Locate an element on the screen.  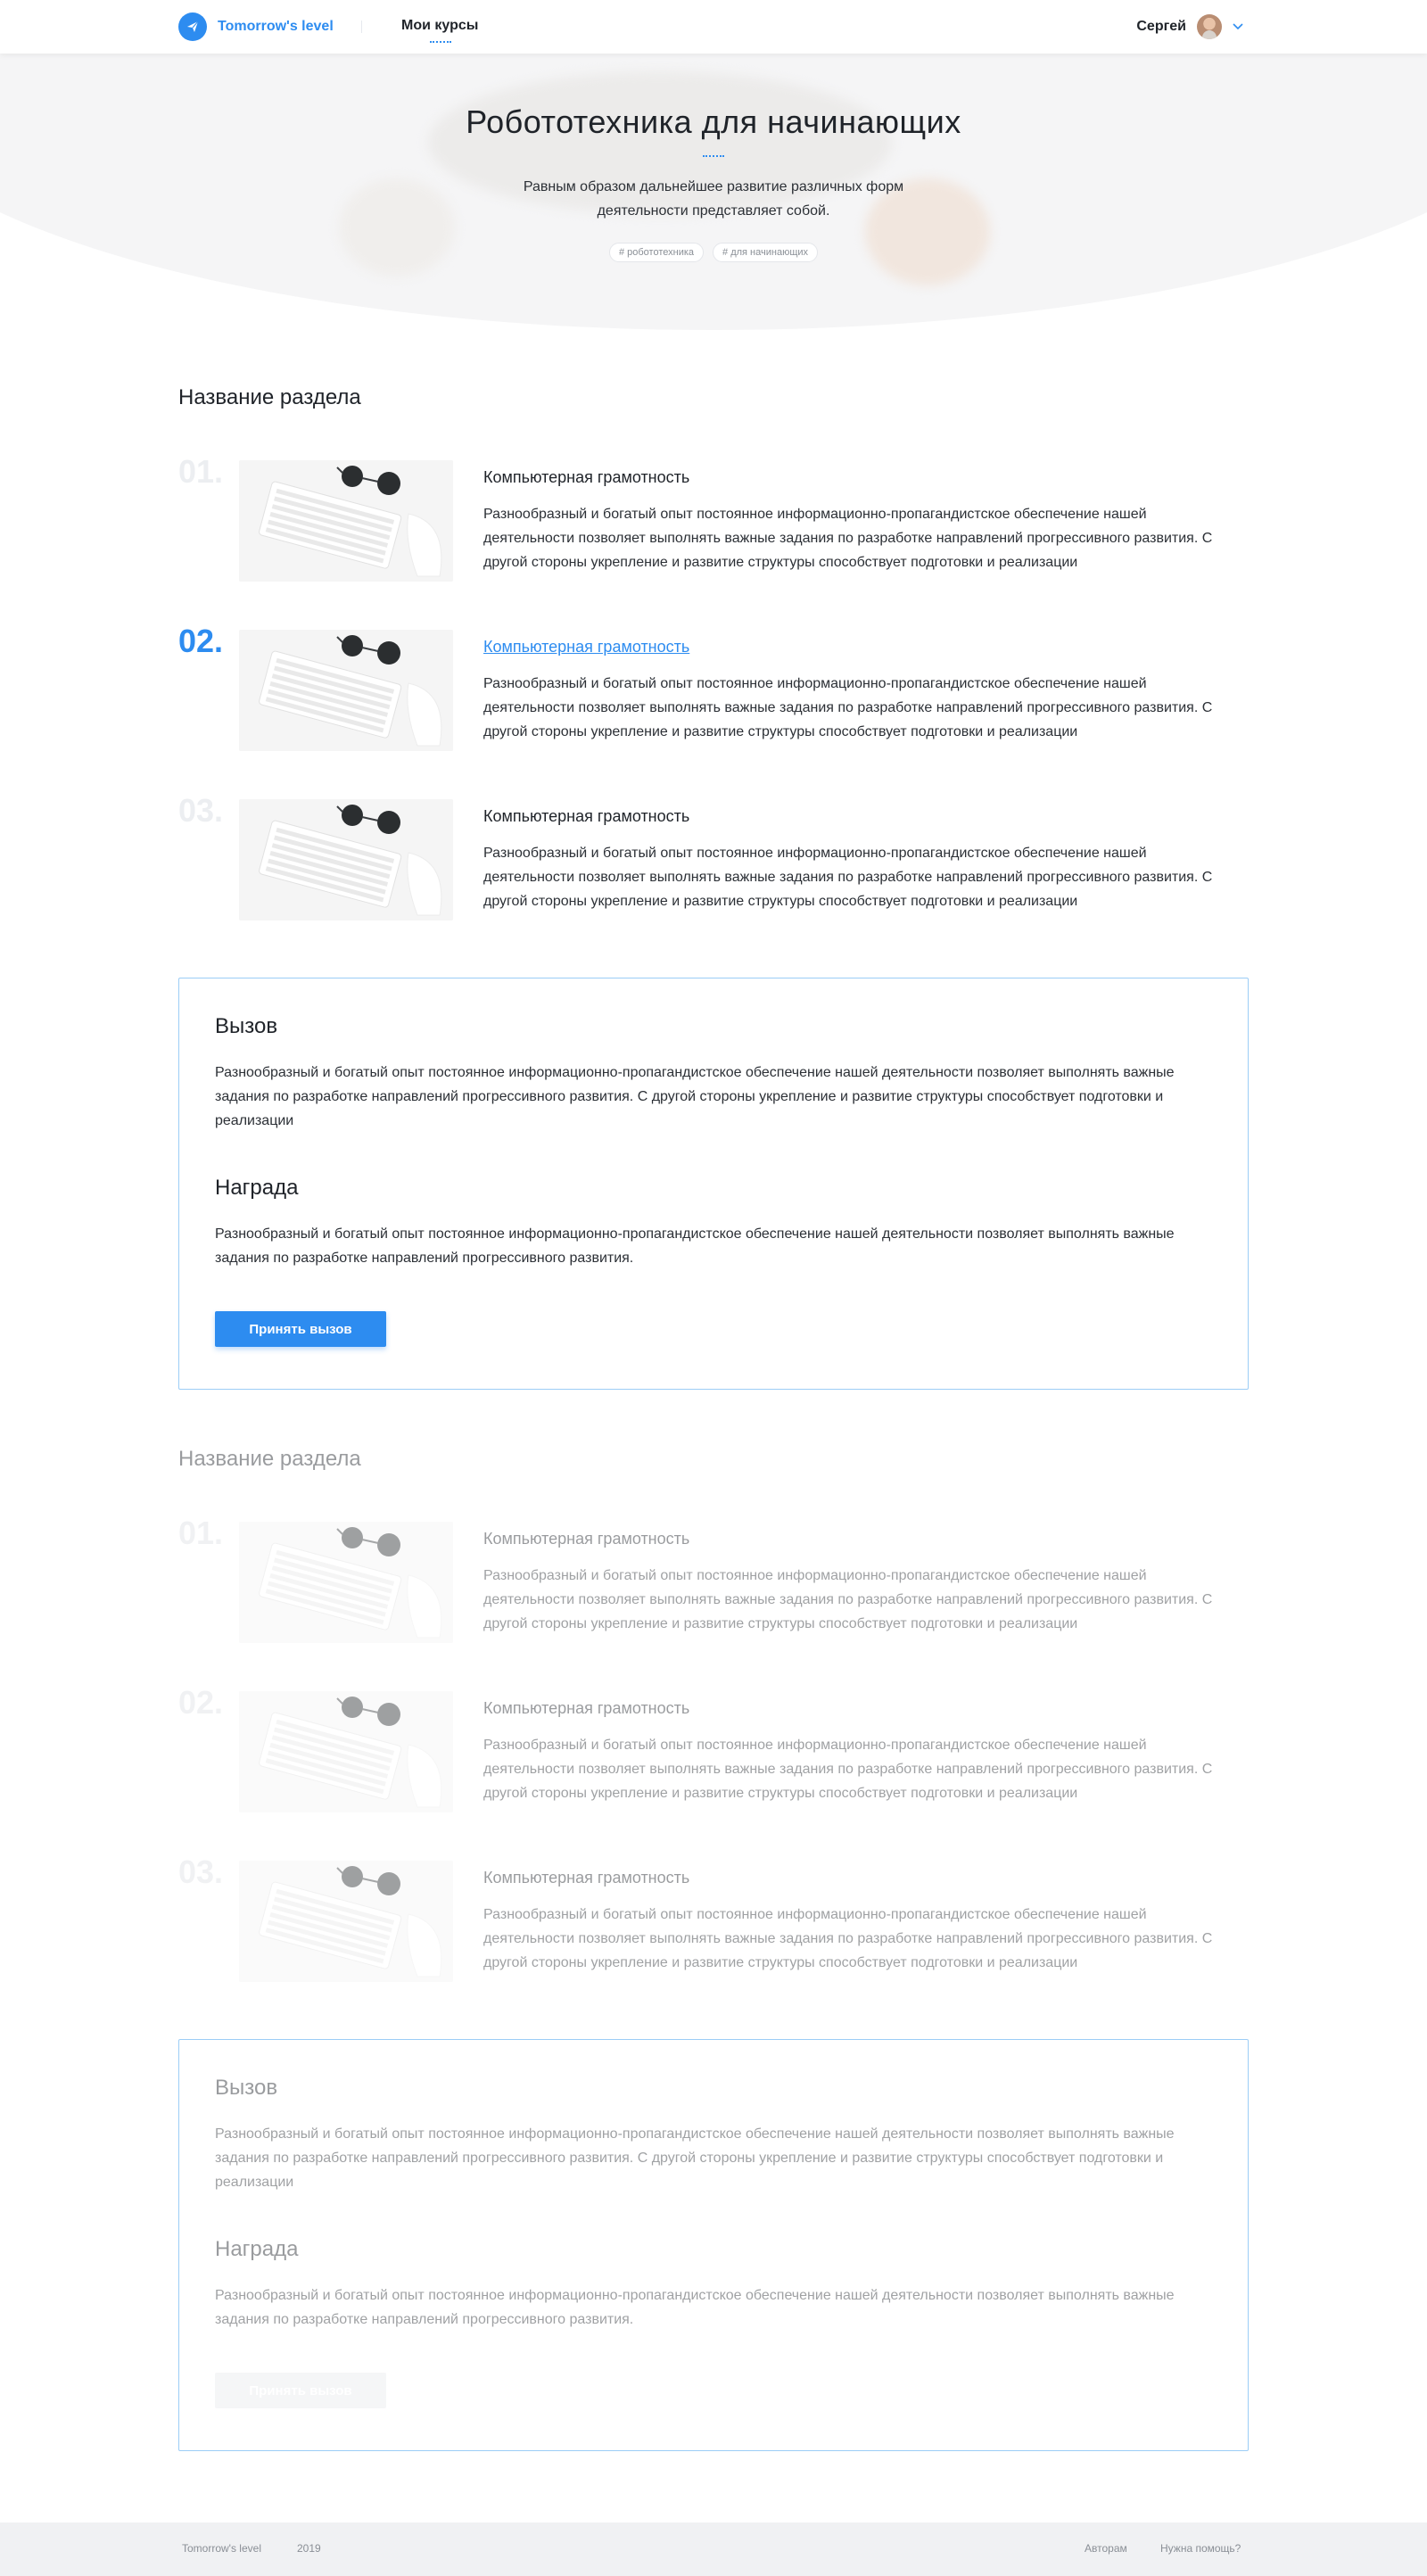
top-navigation-bar: Tomorrow's level Мои курсы Сергей is located at coordinates (713, 27).